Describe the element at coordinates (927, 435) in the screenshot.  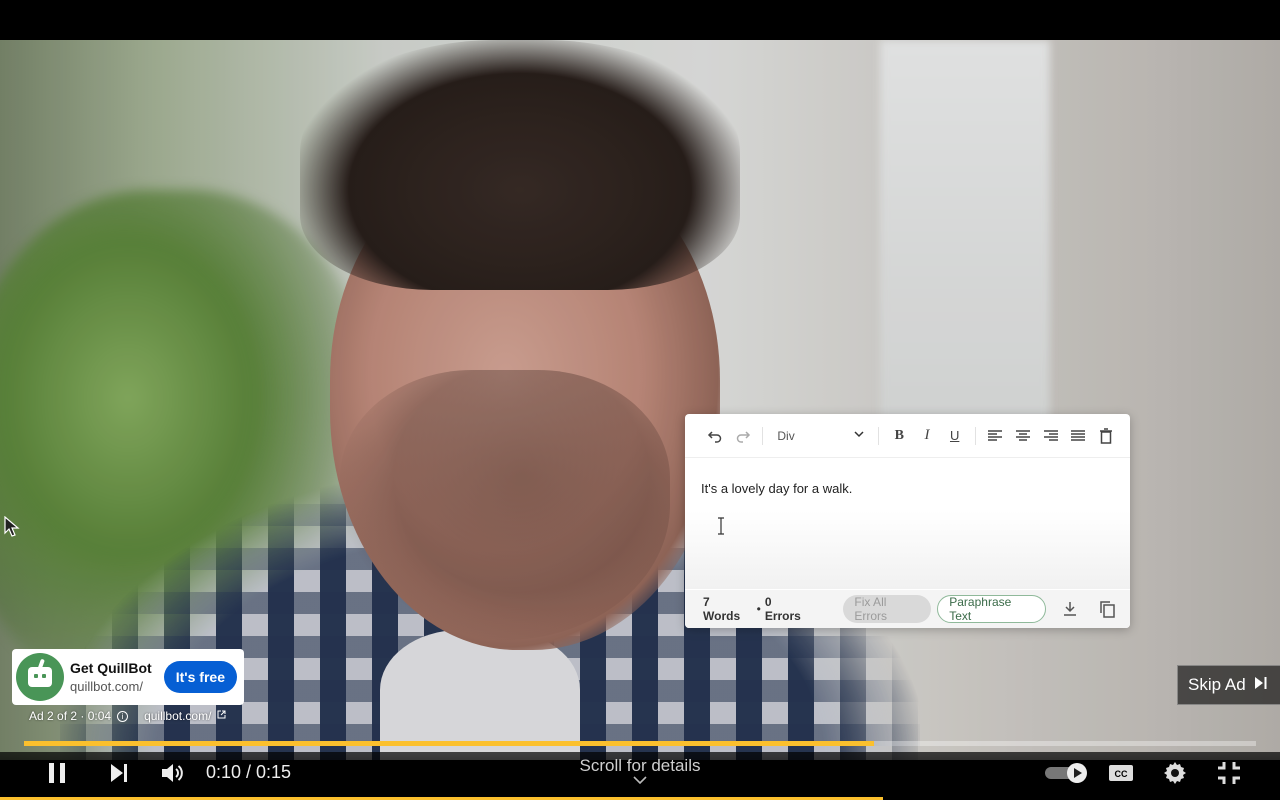
I see `italic-icon: I` at that location.